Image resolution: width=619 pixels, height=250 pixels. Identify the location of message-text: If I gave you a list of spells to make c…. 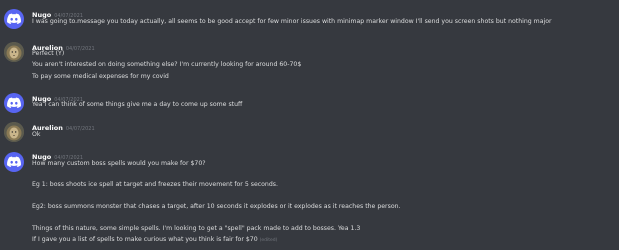
(154, 240).